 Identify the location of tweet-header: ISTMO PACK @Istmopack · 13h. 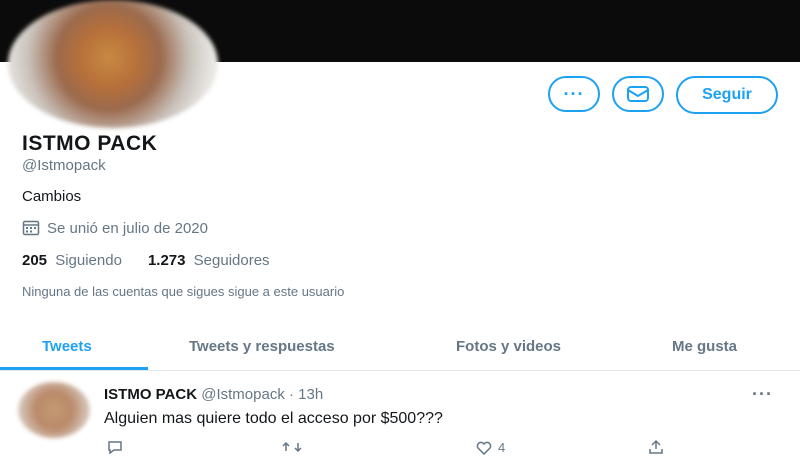
(213, 394).